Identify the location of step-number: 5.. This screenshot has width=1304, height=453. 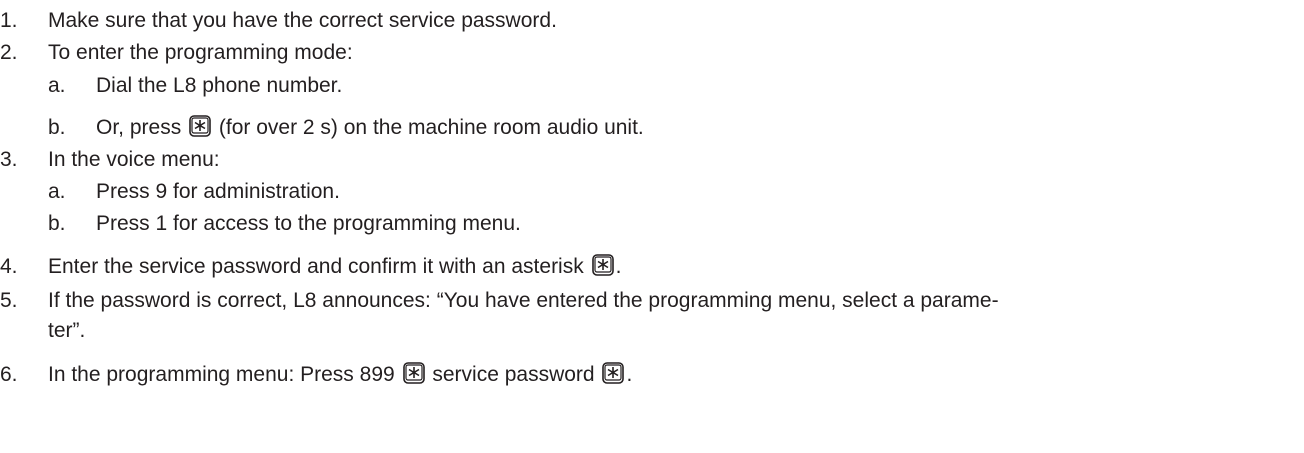
(9, 300).